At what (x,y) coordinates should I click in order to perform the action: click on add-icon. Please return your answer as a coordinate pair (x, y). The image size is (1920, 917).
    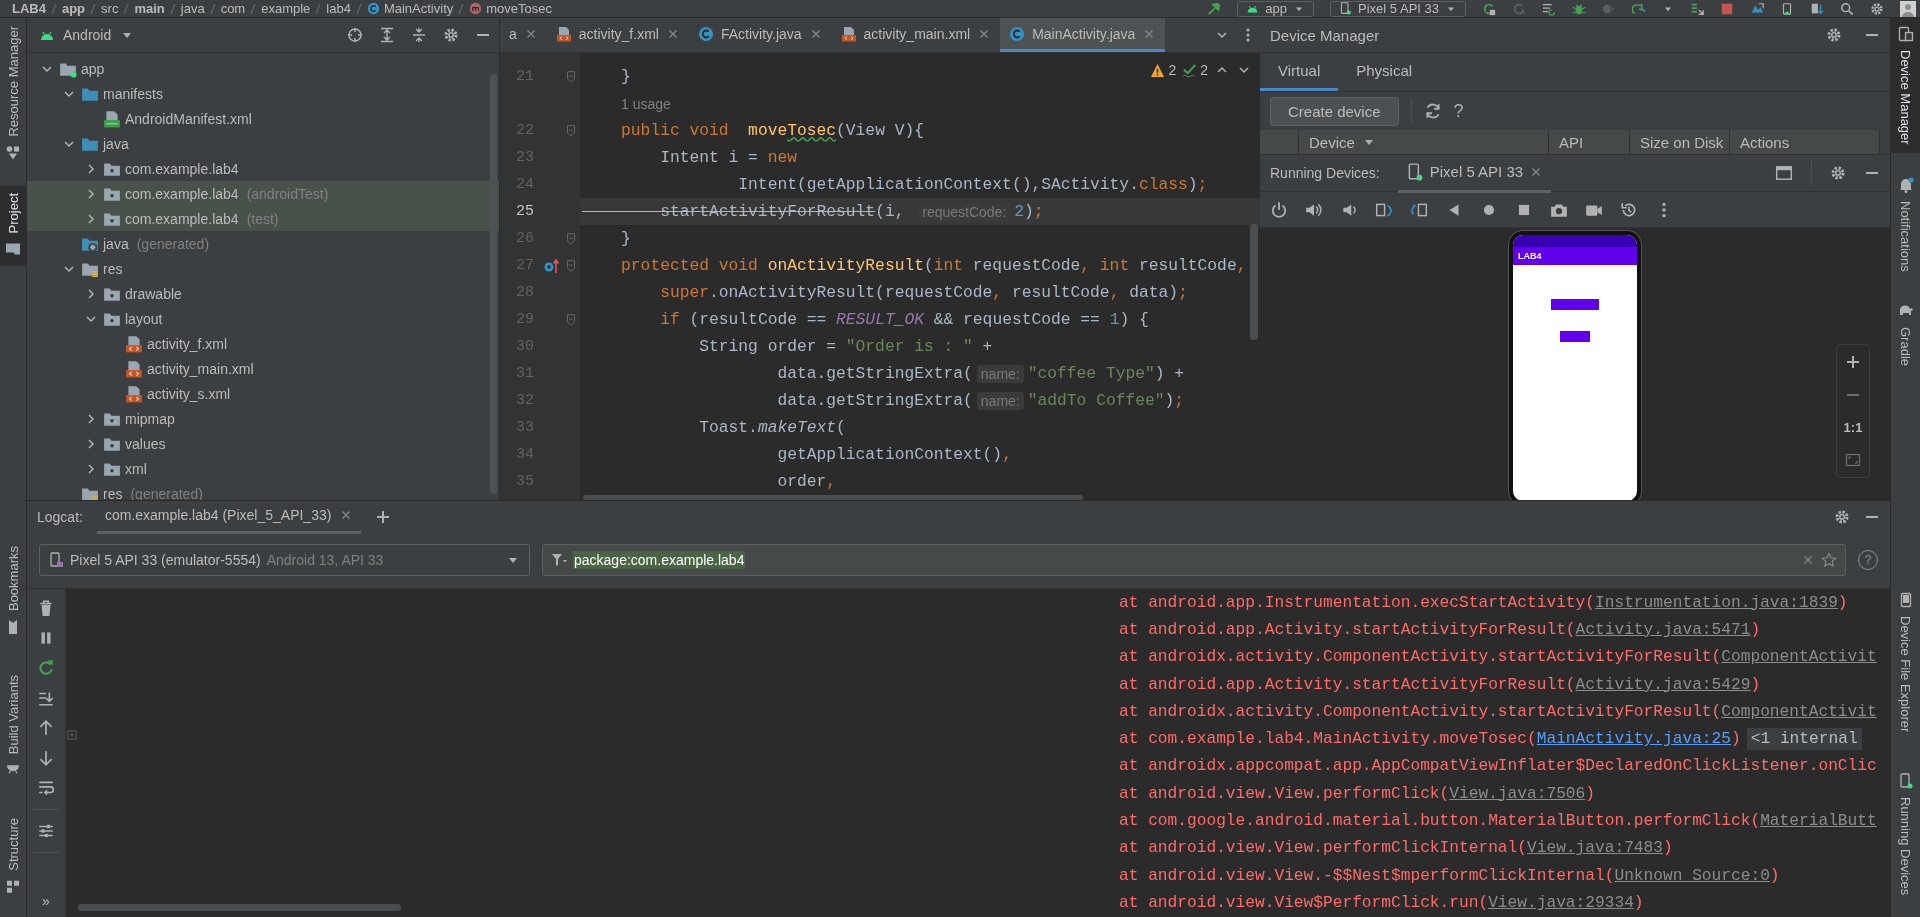
    Looking at the image, I should click on (383, 516).